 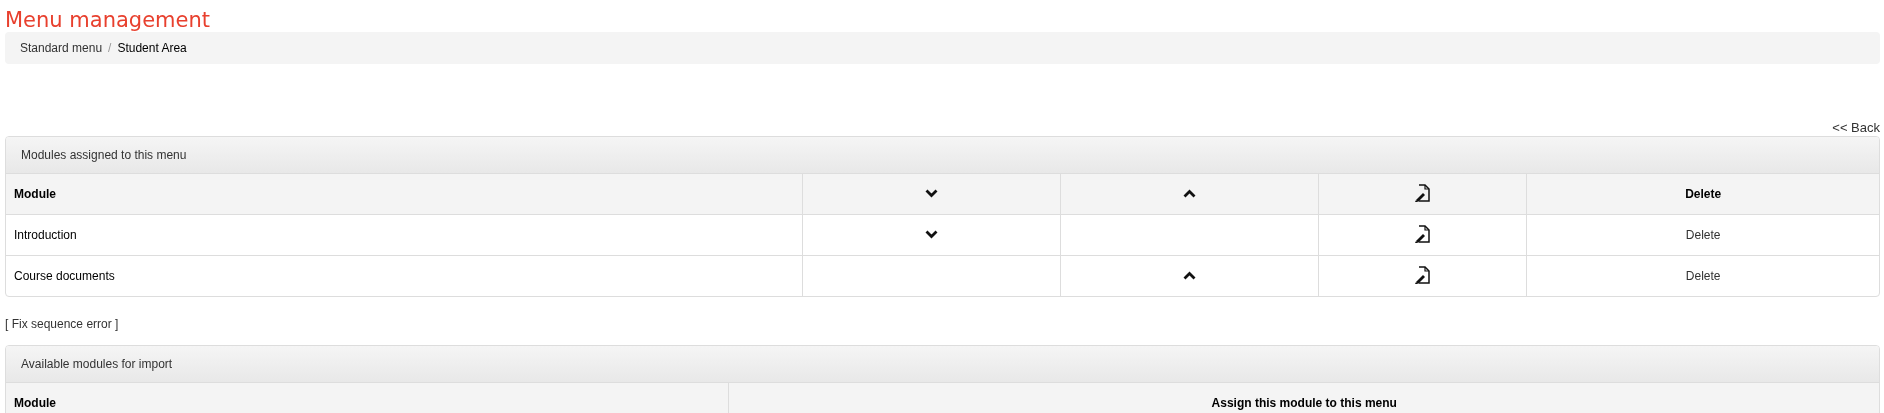 I want to click on module-cell: Course documents, so click(x=404, y=275).